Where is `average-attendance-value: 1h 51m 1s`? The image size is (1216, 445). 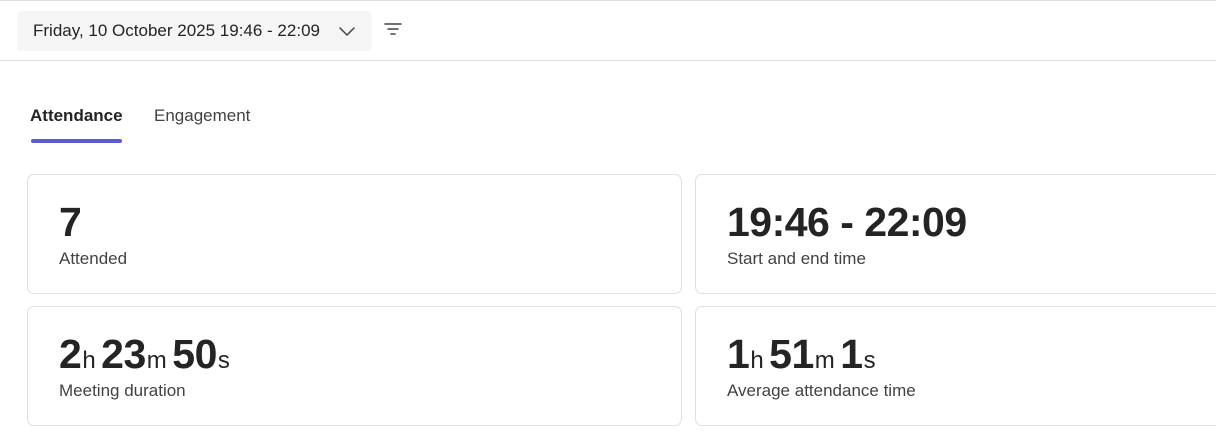 average-attendance-value: 1h 51m 1s is located at coordinates (801, 357).